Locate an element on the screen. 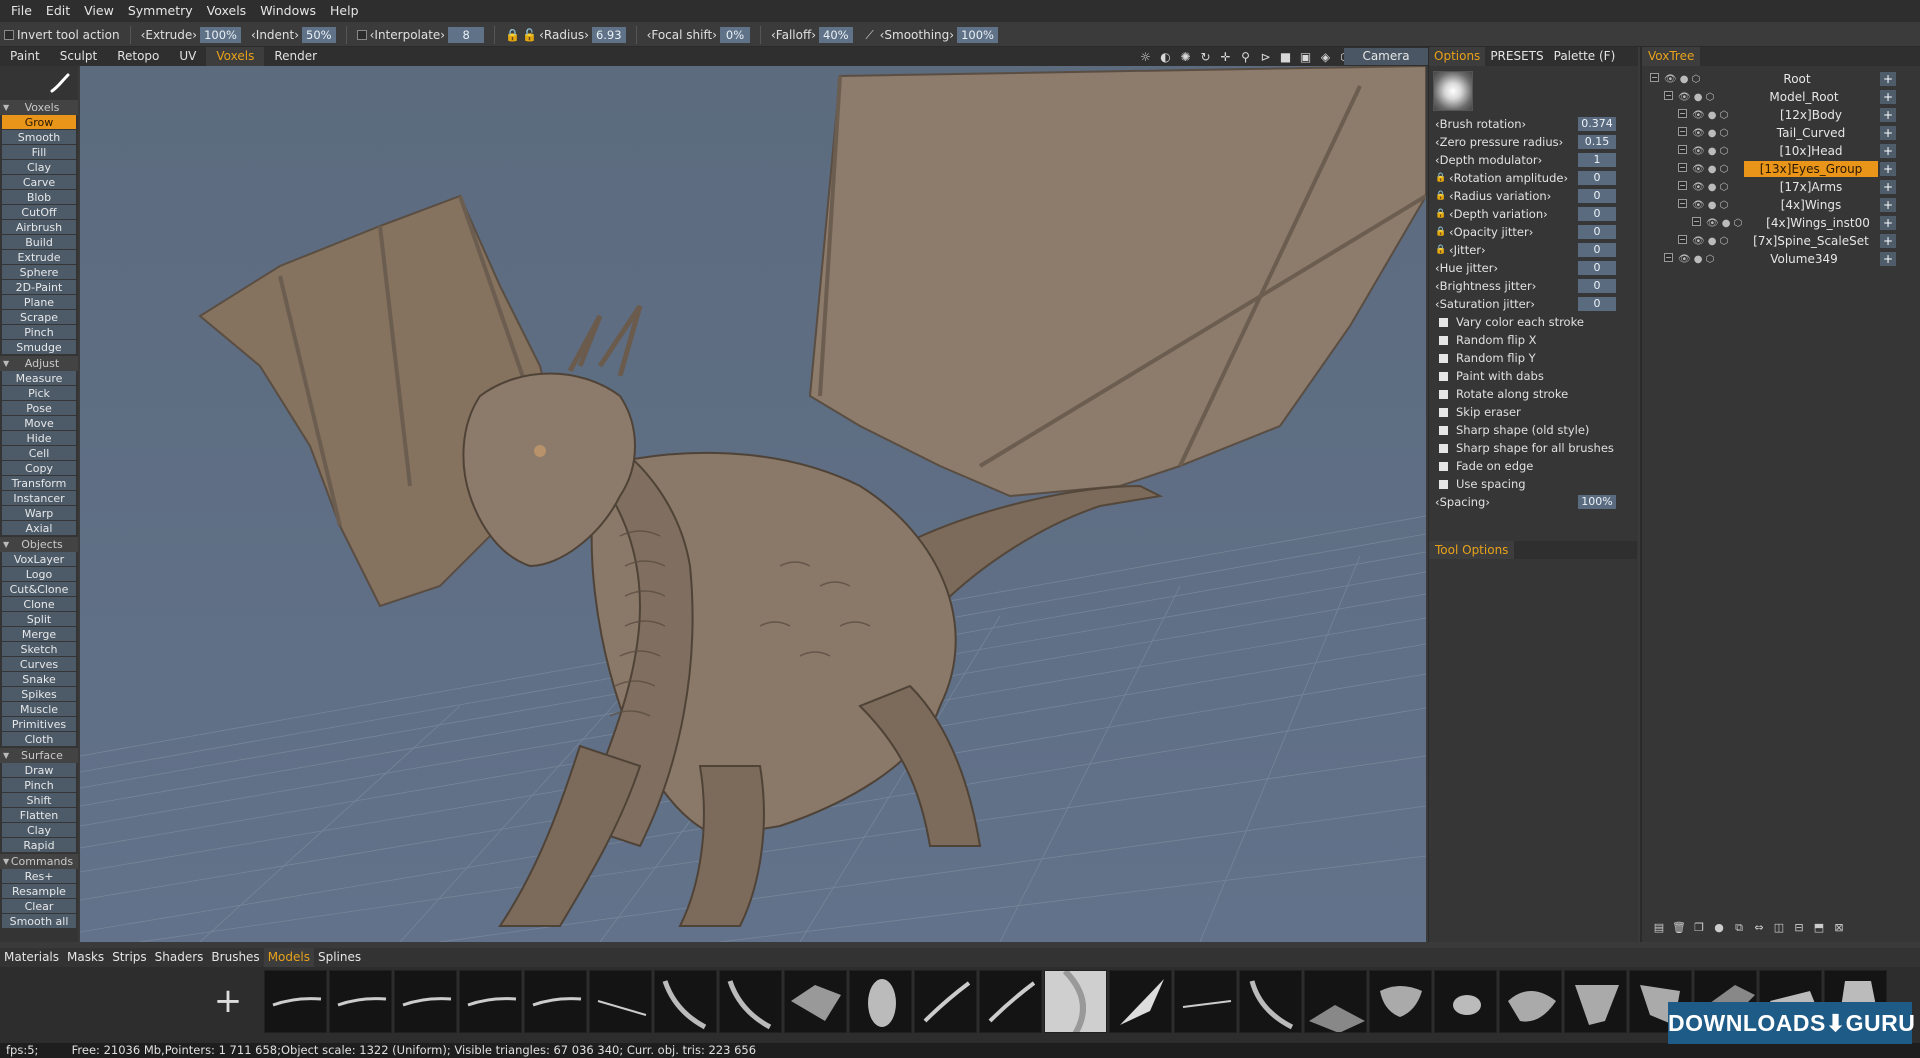 The width and height of the screenshot is (1920, 1058). tool-cut-clone: Cut&Clone is located at coordinates (39, 589).